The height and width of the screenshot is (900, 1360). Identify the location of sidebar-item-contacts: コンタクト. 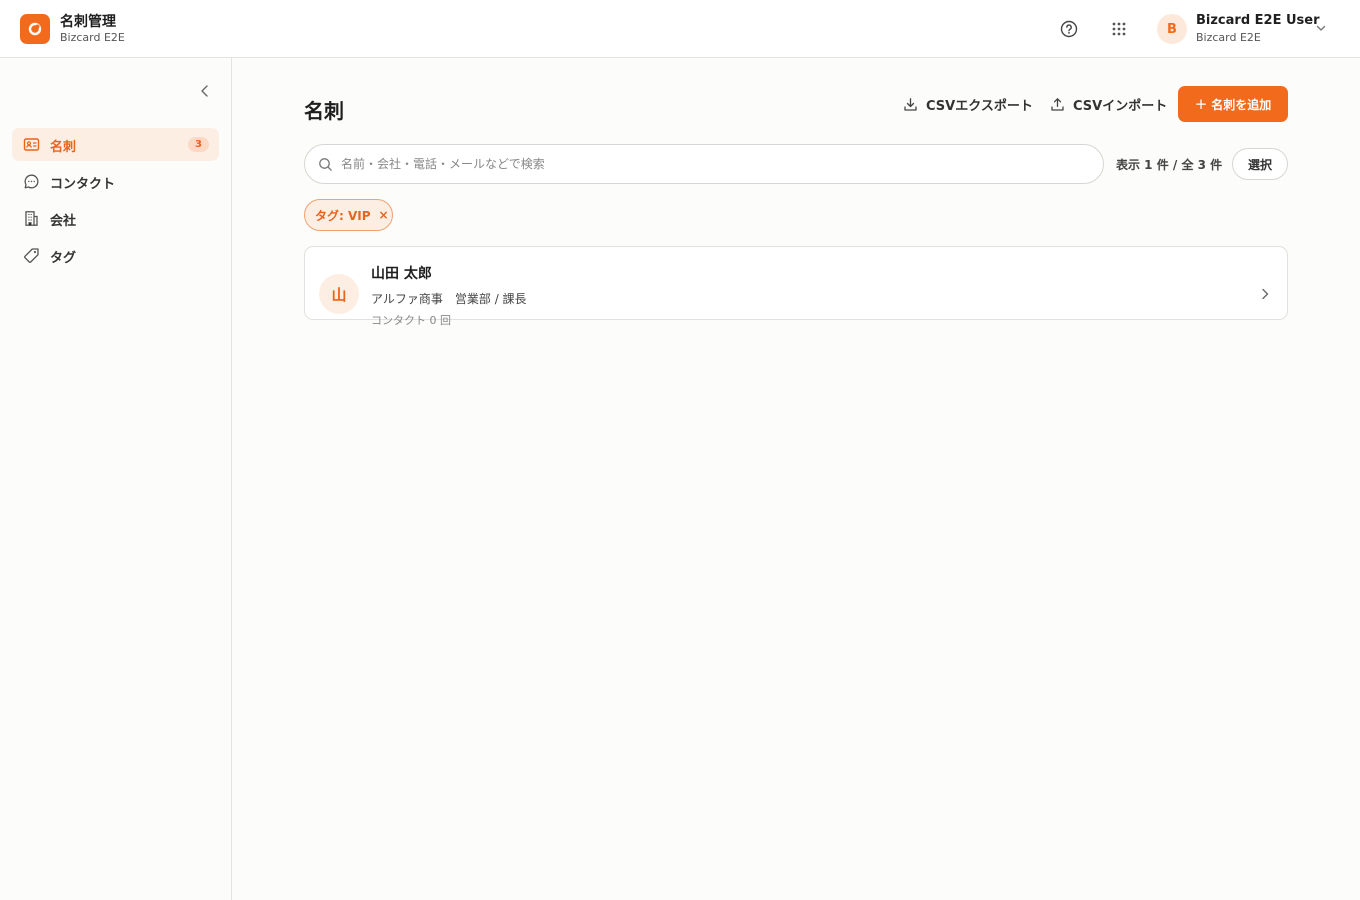
(115, 181).